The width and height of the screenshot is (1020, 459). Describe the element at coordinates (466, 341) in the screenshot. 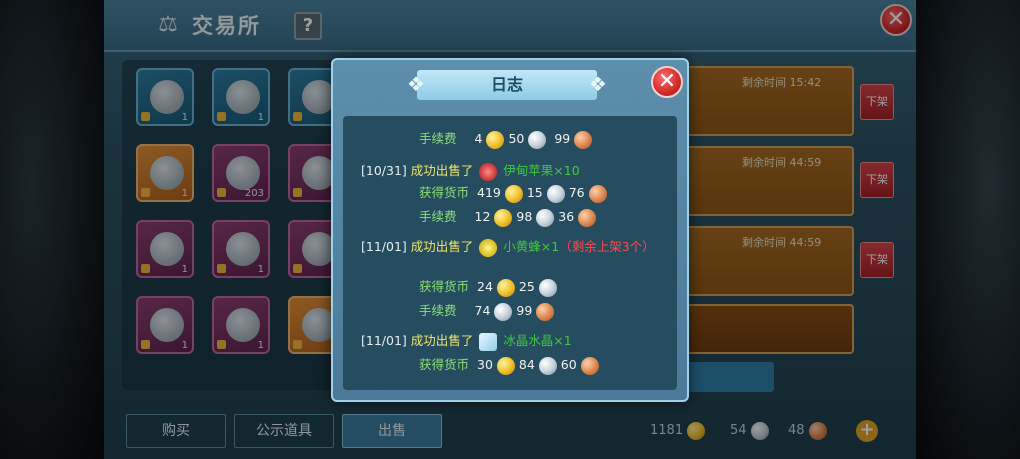

I see `log-entry-header: [11/01] 成功出售了 冰晶水晶×1` at that location.